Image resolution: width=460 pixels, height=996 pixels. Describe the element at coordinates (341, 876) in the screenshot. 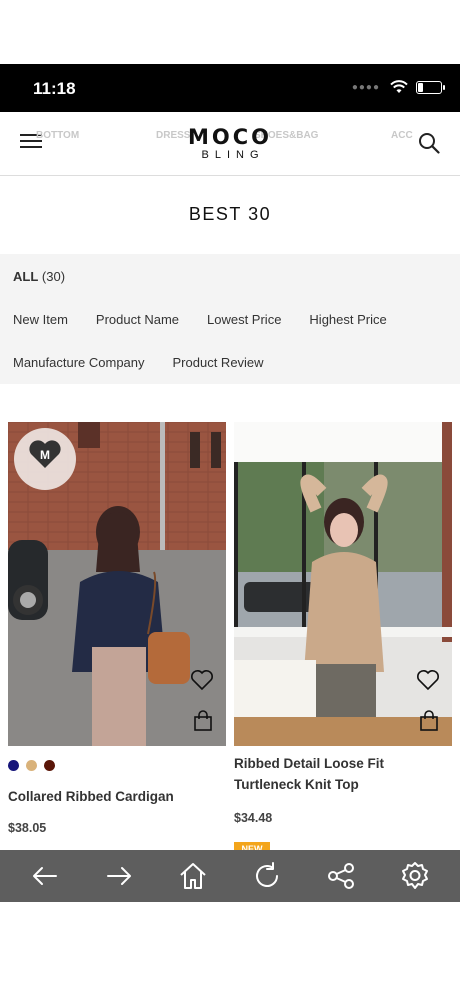

I see `share-icon` at that location.